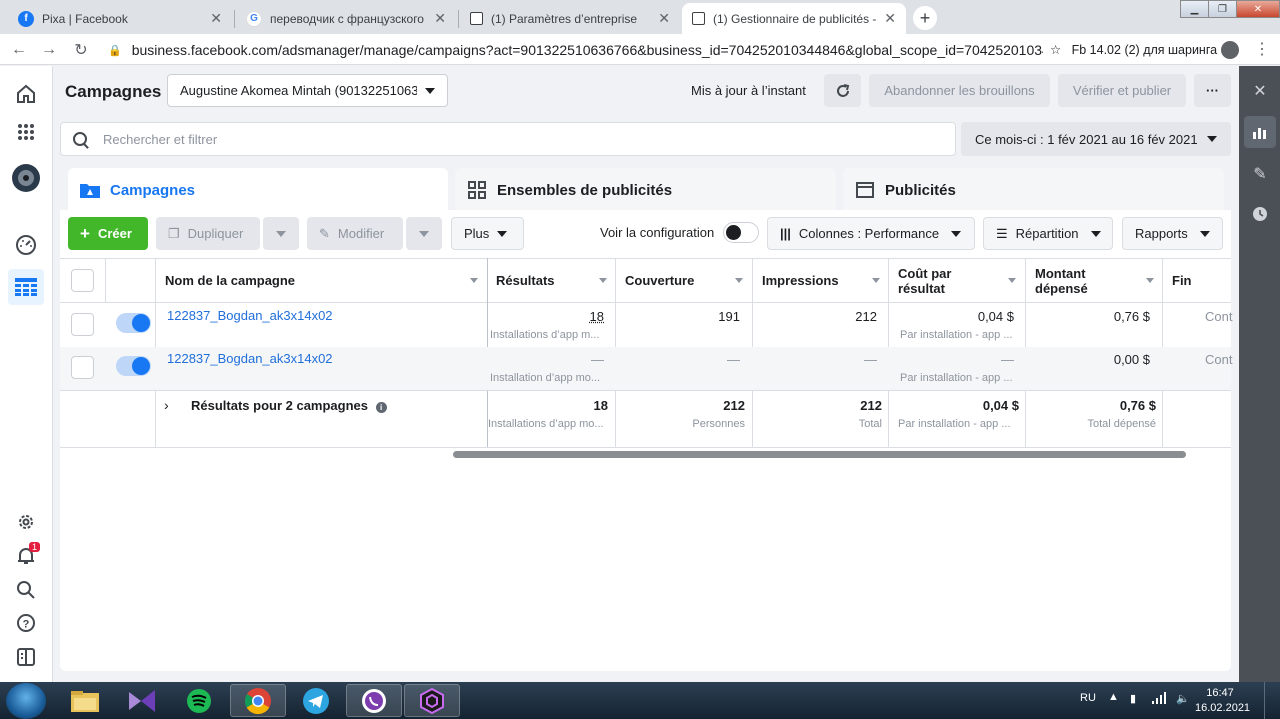 The image size is (1280, 719). Describe the element at coordinates (1048, 233) in the screenshot. I see `breakdown-button: ☰ Répartition` at that location.